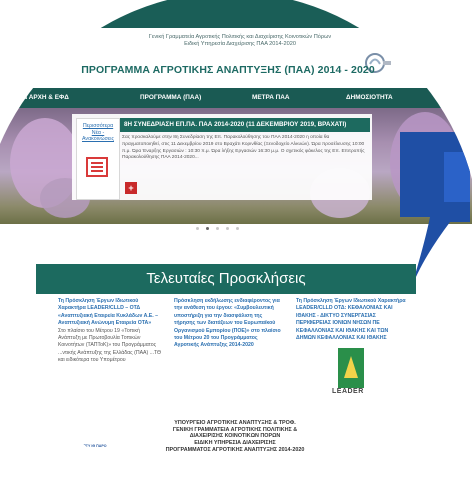 The width and height of the screenshot is (472, 491). Describe the element at coordinates (348, 391) in the screenshot. I see `leader-label: LEADER` at that location.